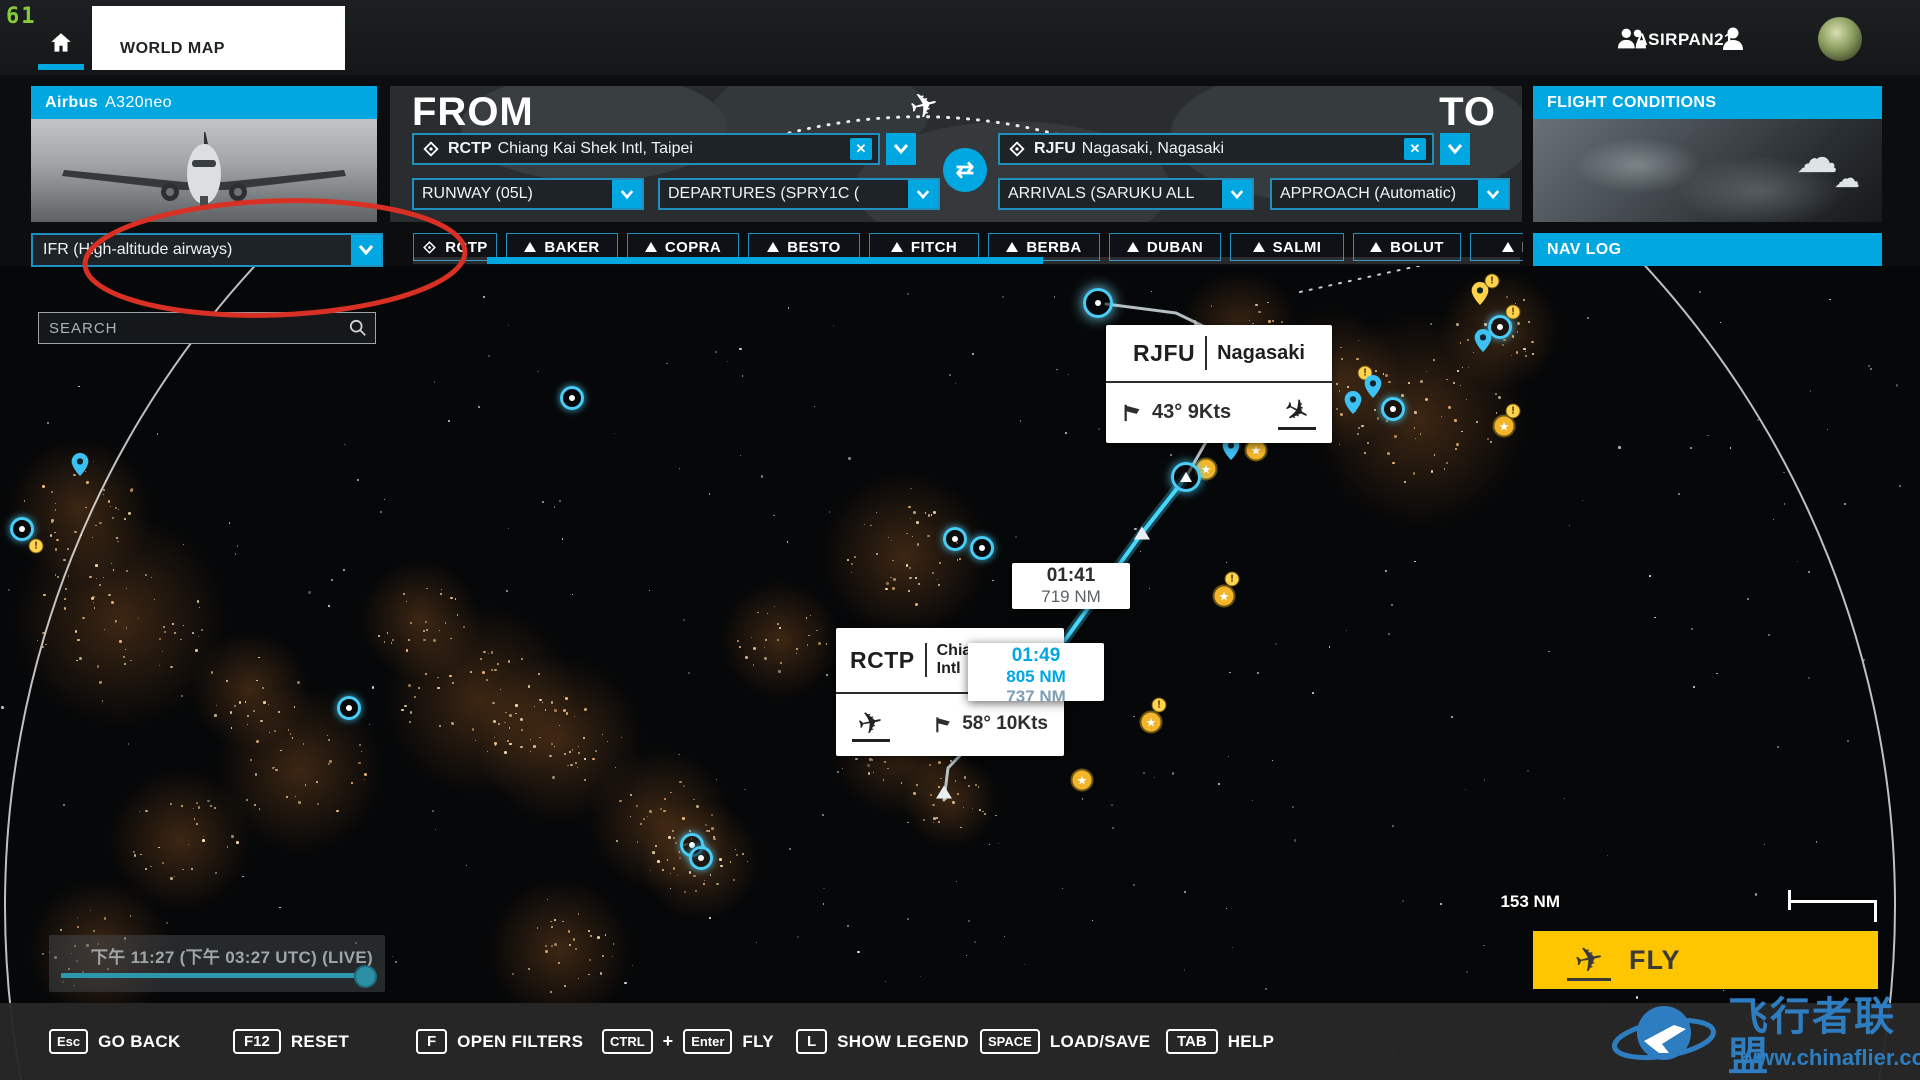 This screenshot has height=1080, width=1920. Describe the element at coordinates (204, 102) in the screenshot. I see `aircraft-header: Airbus A320neo` at that location.